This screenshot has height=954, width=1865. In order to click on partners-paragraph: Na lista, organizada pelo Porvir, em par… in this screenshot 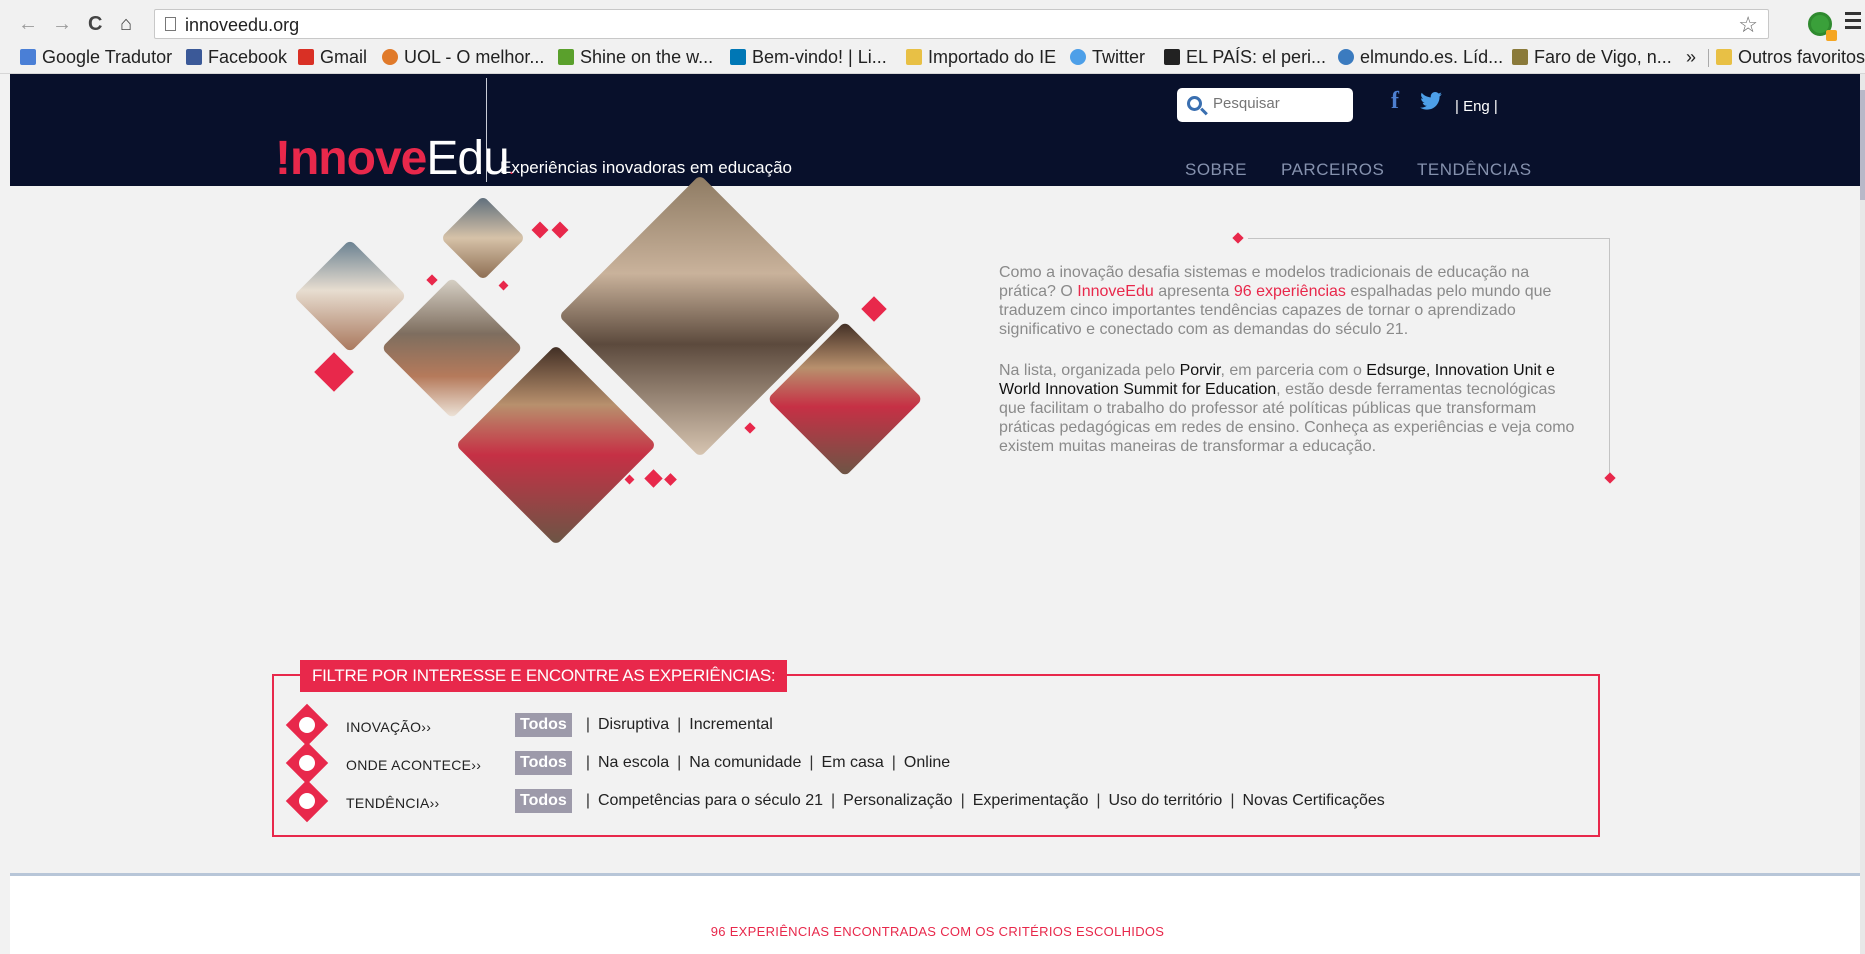, I will do `click(1287, 408)`.